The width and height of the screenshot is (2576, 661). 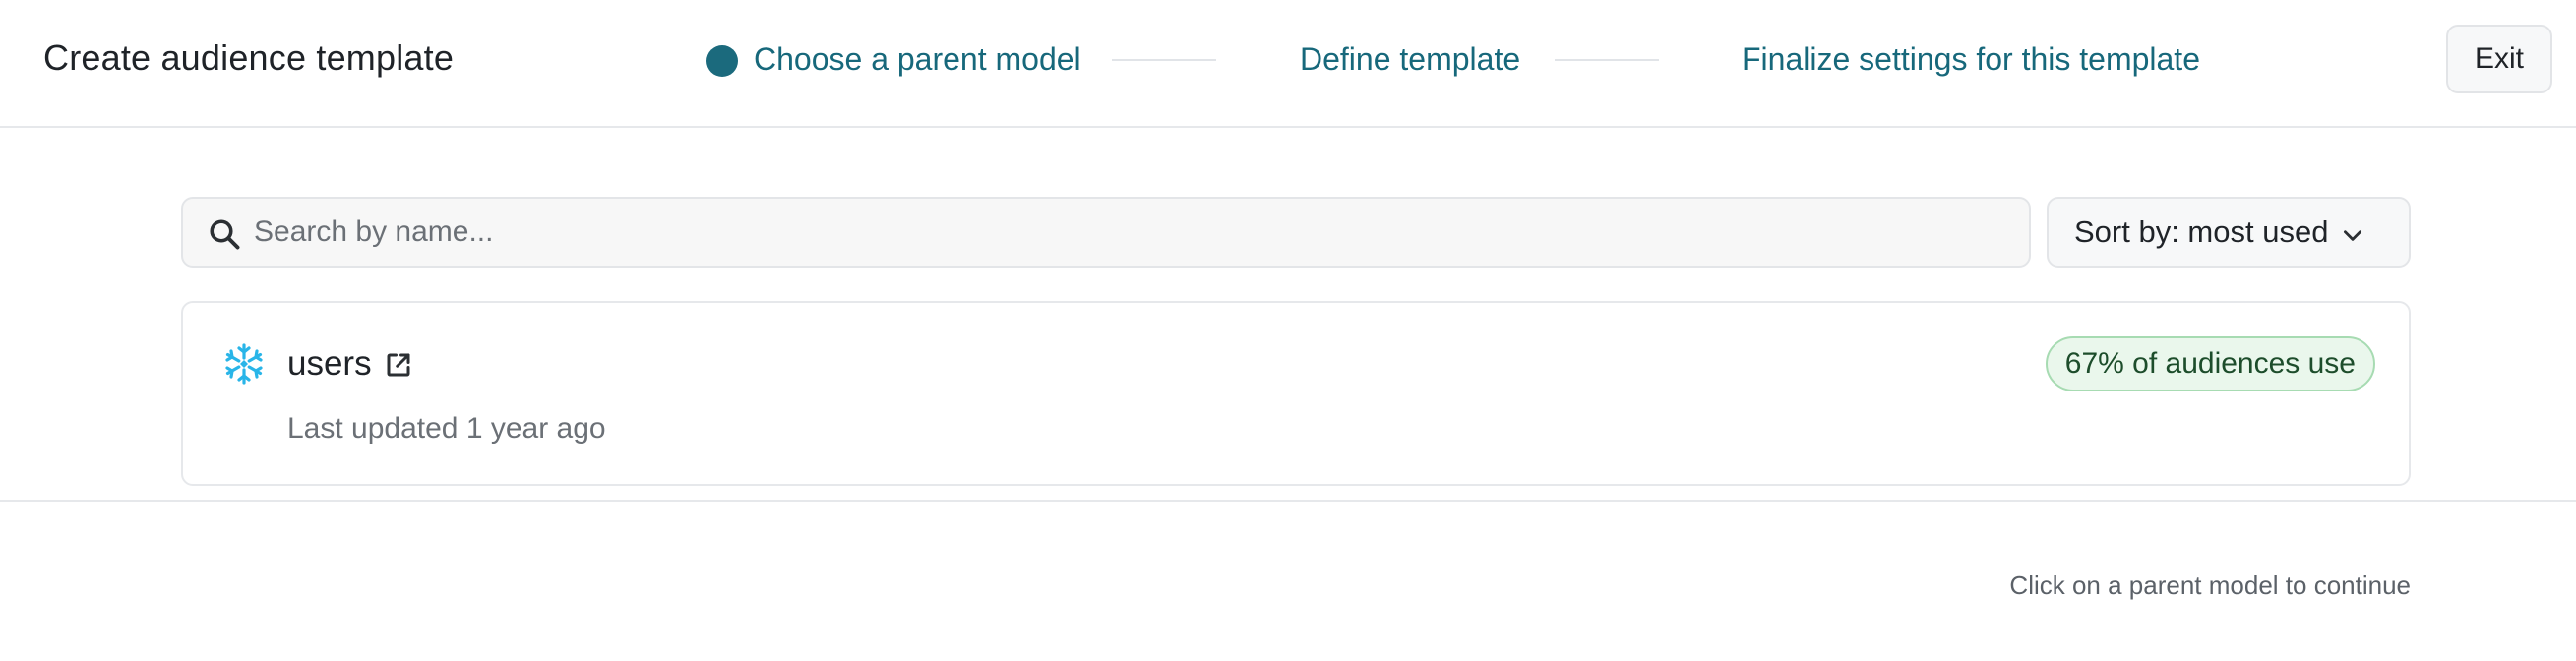 I want to click on external-link-icon, so click(x=398, y=365).